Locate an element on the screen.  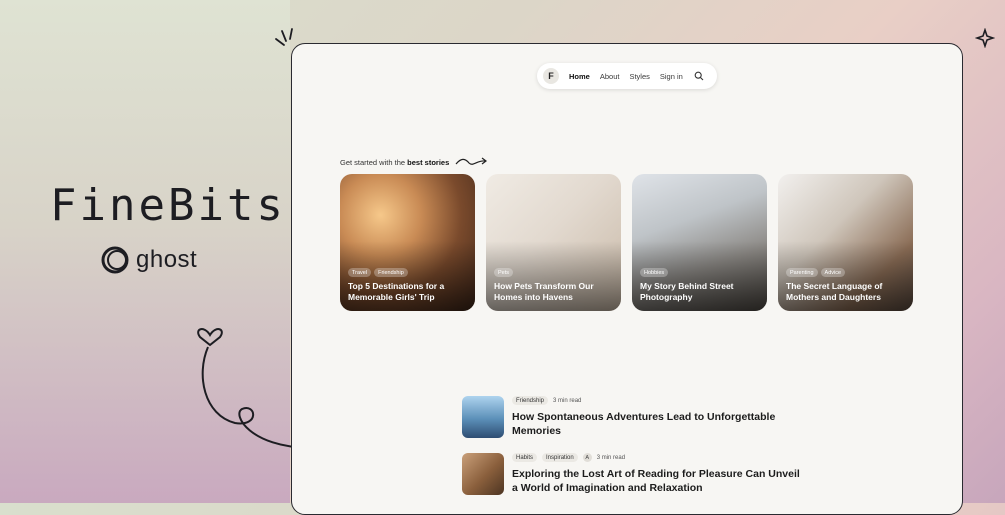
article-meta: Habits Inspiration A 3 min read is located at coordinates (657, 457).